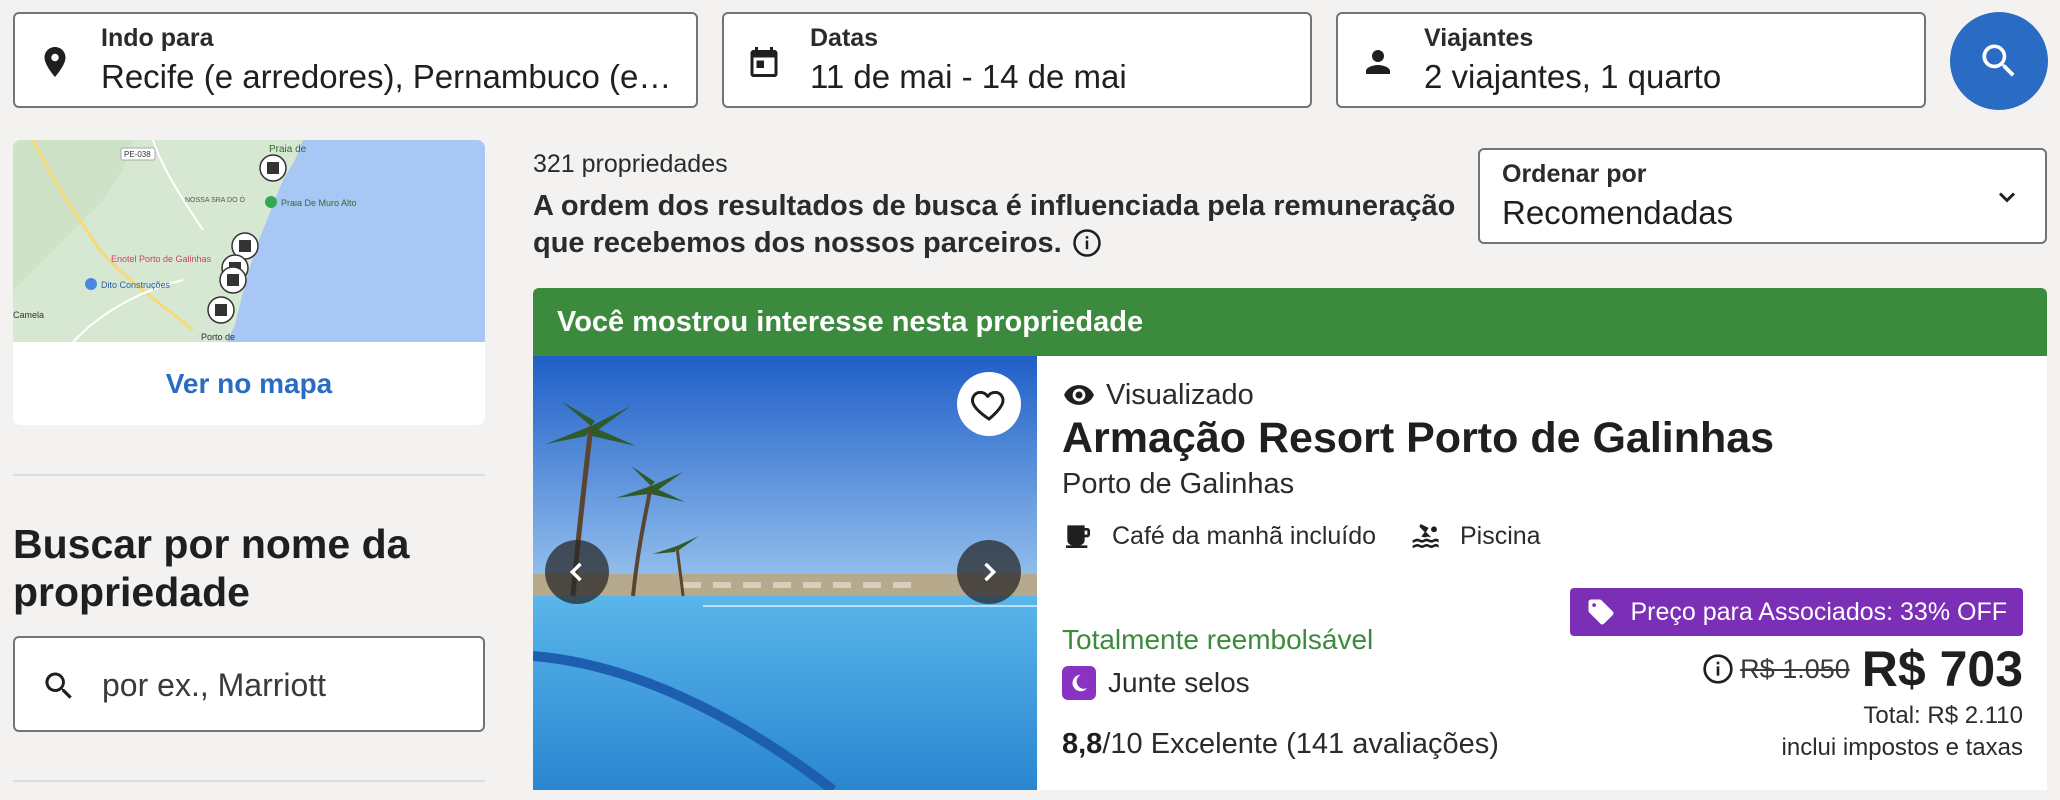 The width and height of the screenshot is (2060, 800). I want to click on viewed-indicator: Visualizado, so click(1158, 395).